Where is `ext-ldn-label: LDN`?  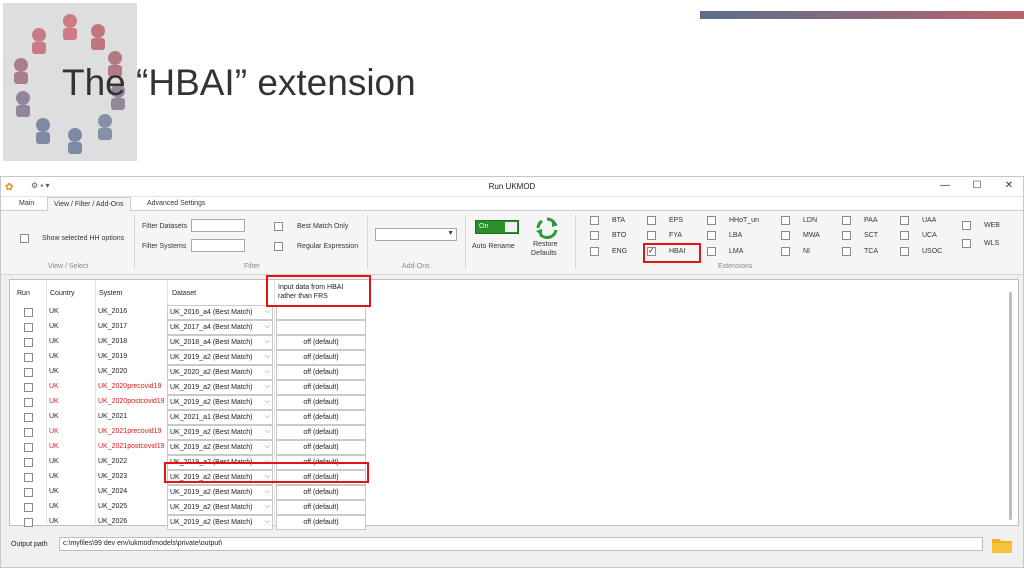 ext-ldn-label: LDN is located at coordinates (810, 220).